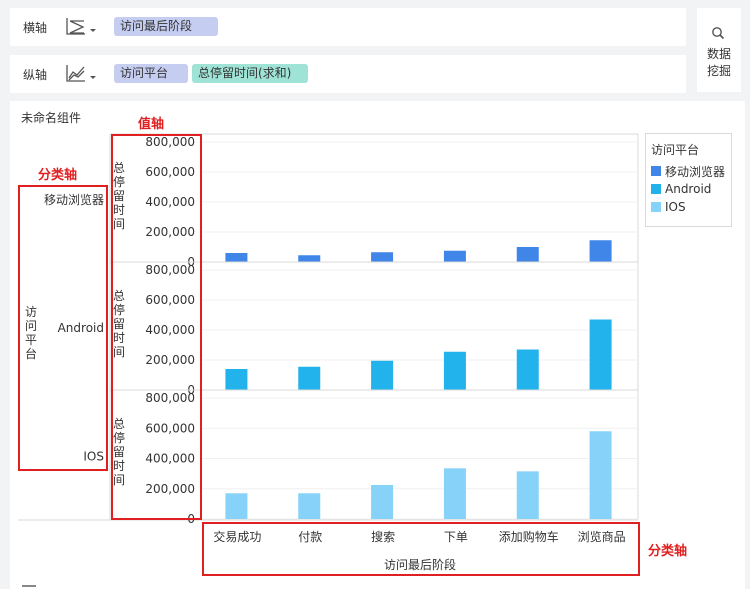 The image size is (750, 589). Describe the element at coordinates (29, 586) in the screenshot. I see `scroll-indicator` at that location.